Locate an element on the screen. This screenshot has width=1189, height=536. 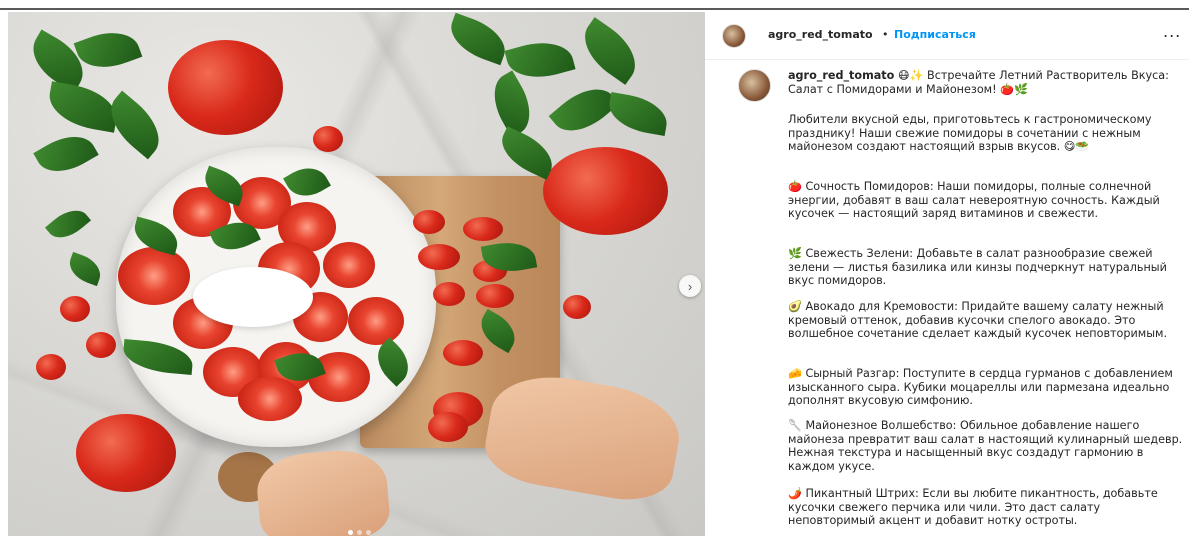
mayonnaise-dollop is located at coordinates (253, 297).